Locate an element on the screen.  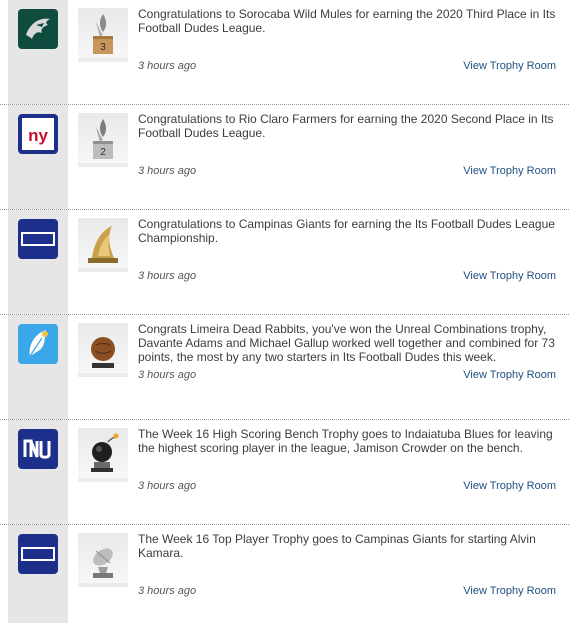
second-place-trophy-icon: 2 is located at coordinates (103, 140).